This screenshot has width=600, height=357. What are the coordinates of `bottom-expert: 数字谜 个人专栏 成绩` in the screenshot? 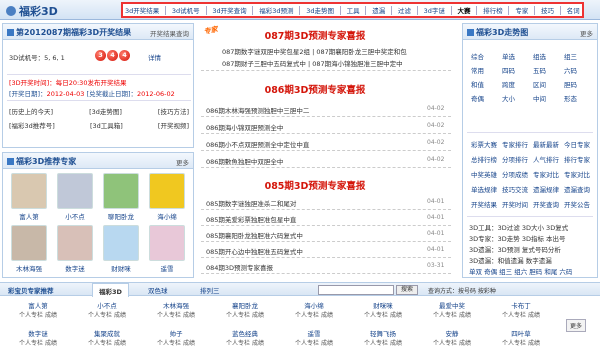 It's located at (38, 337).